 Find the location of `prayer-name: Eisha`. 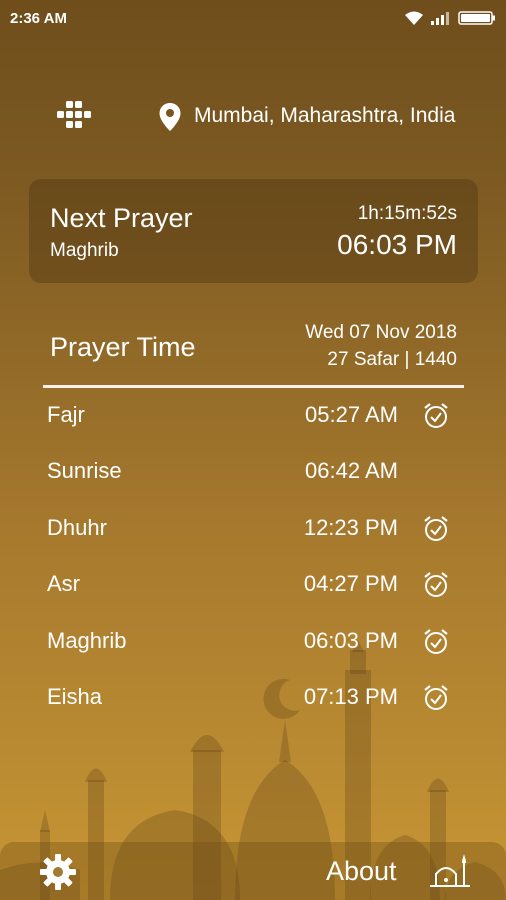

prayer-name: Eisha is located at coordinates (75, 696).